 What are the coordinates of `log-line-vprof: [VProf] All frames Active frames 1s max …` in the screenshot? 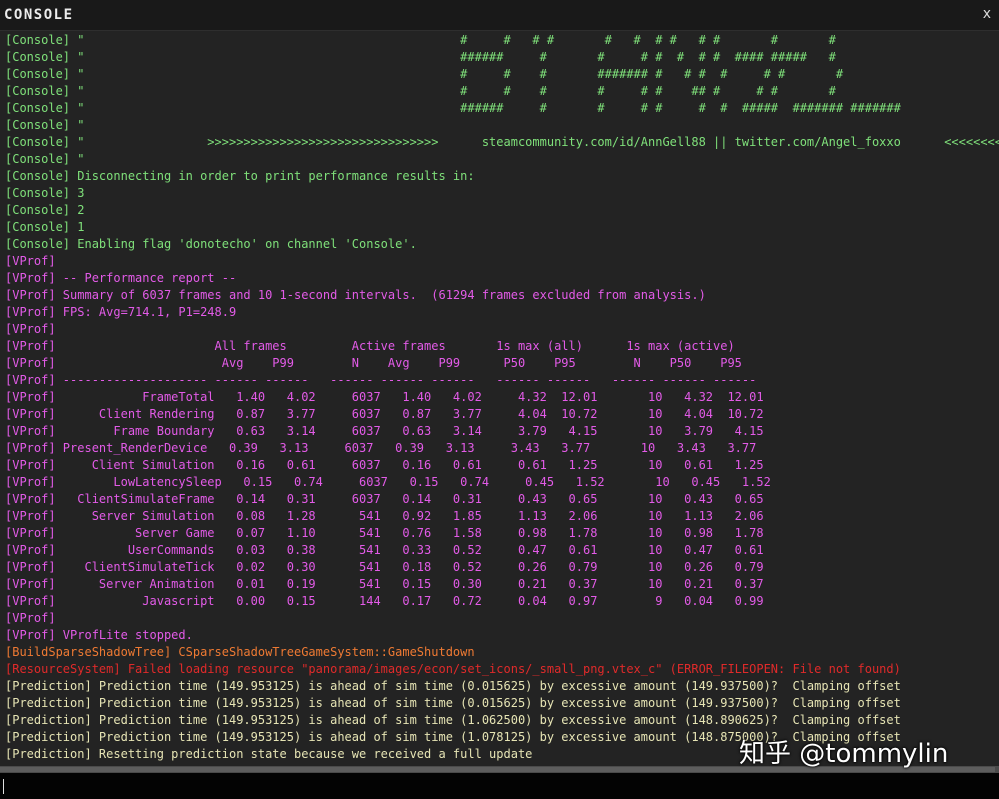 It's located at (370, 346).